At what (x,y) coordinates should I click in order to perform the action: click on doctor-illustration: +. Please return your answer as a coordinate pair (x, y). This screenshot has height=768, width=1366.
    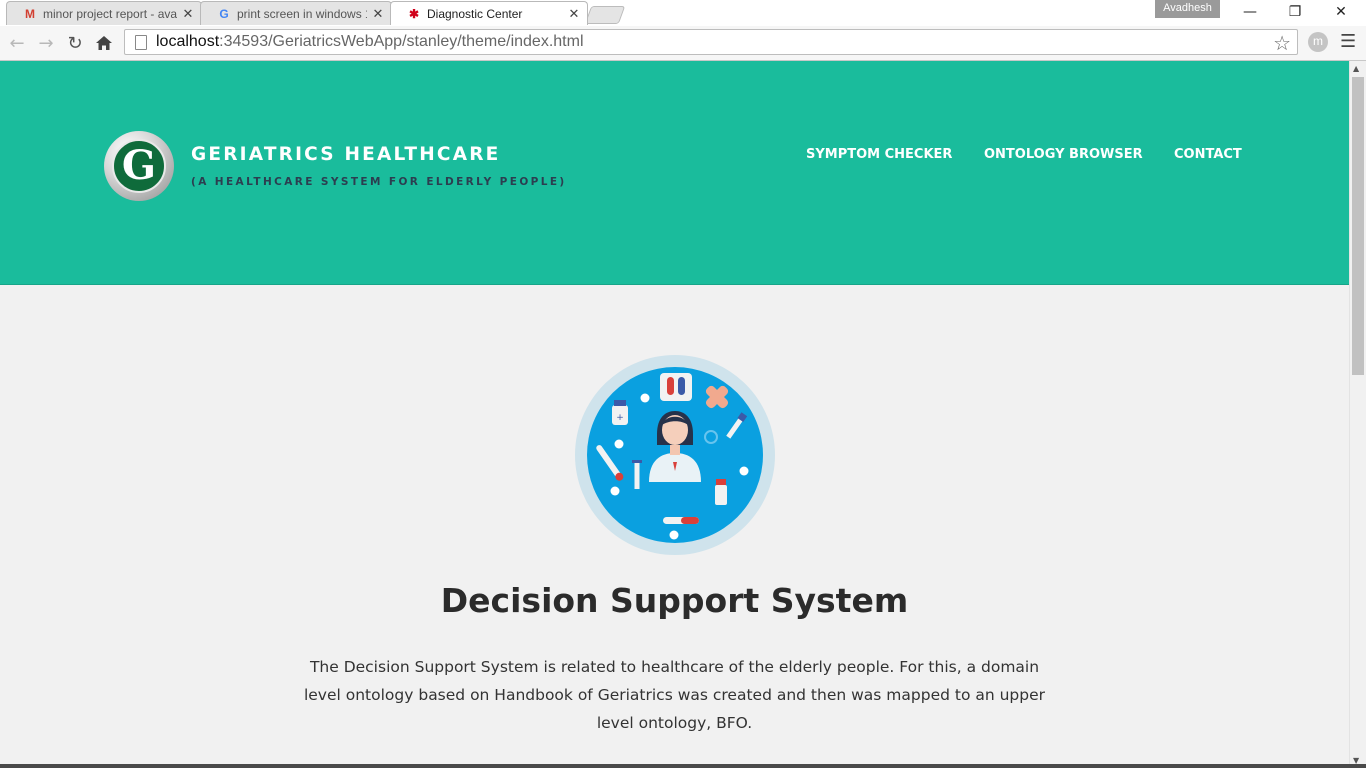
    Looking at the image, I should click on (675, 455).